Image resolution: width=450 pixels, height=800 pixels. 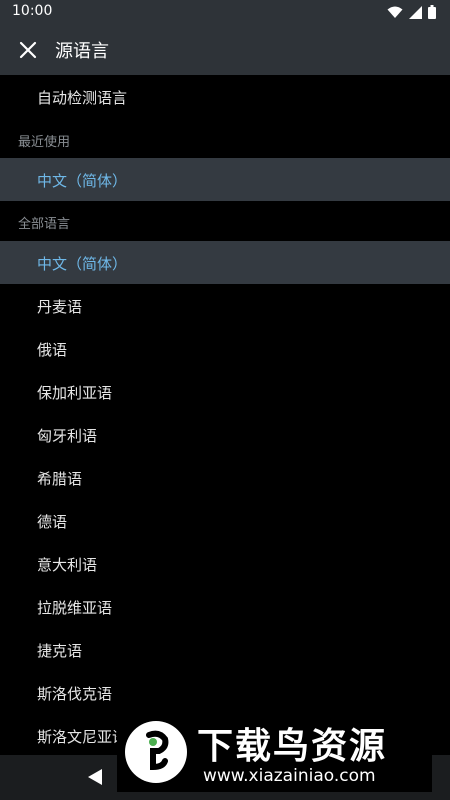 What do you see at coordinates (75, 694) in the screenshot?
I see `language-item-label: 斯洛伐克语` at bounding box center [75, 694].